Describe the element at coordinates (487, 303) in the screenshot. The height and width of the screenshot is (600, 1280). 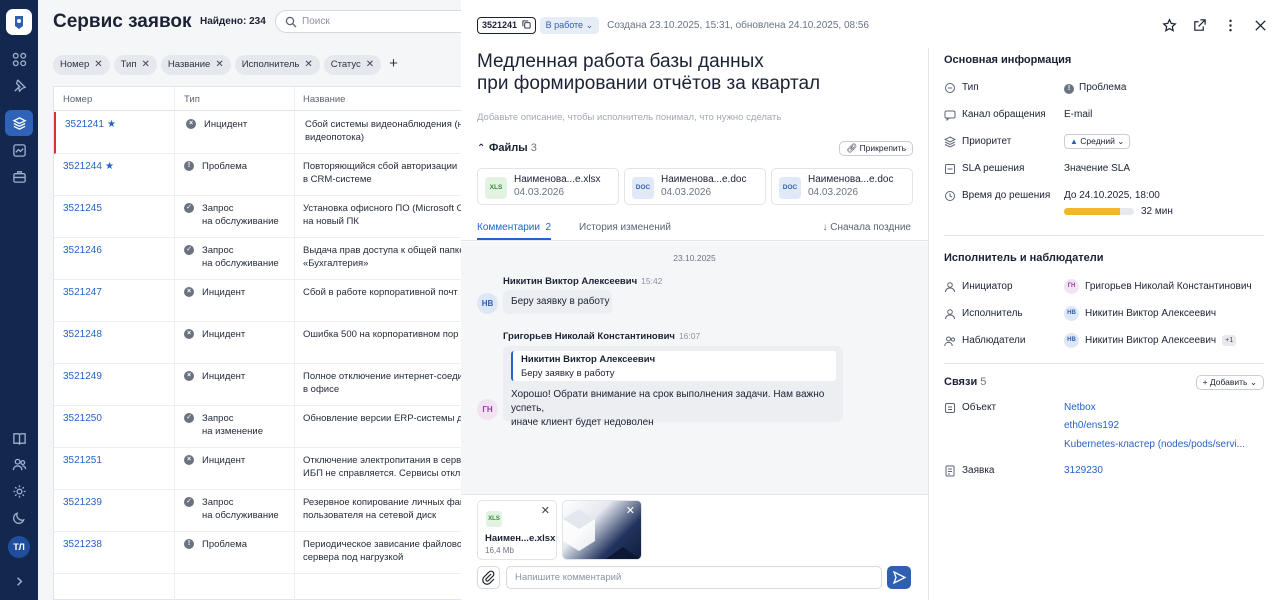
I see `avatar: НВ` at that location.